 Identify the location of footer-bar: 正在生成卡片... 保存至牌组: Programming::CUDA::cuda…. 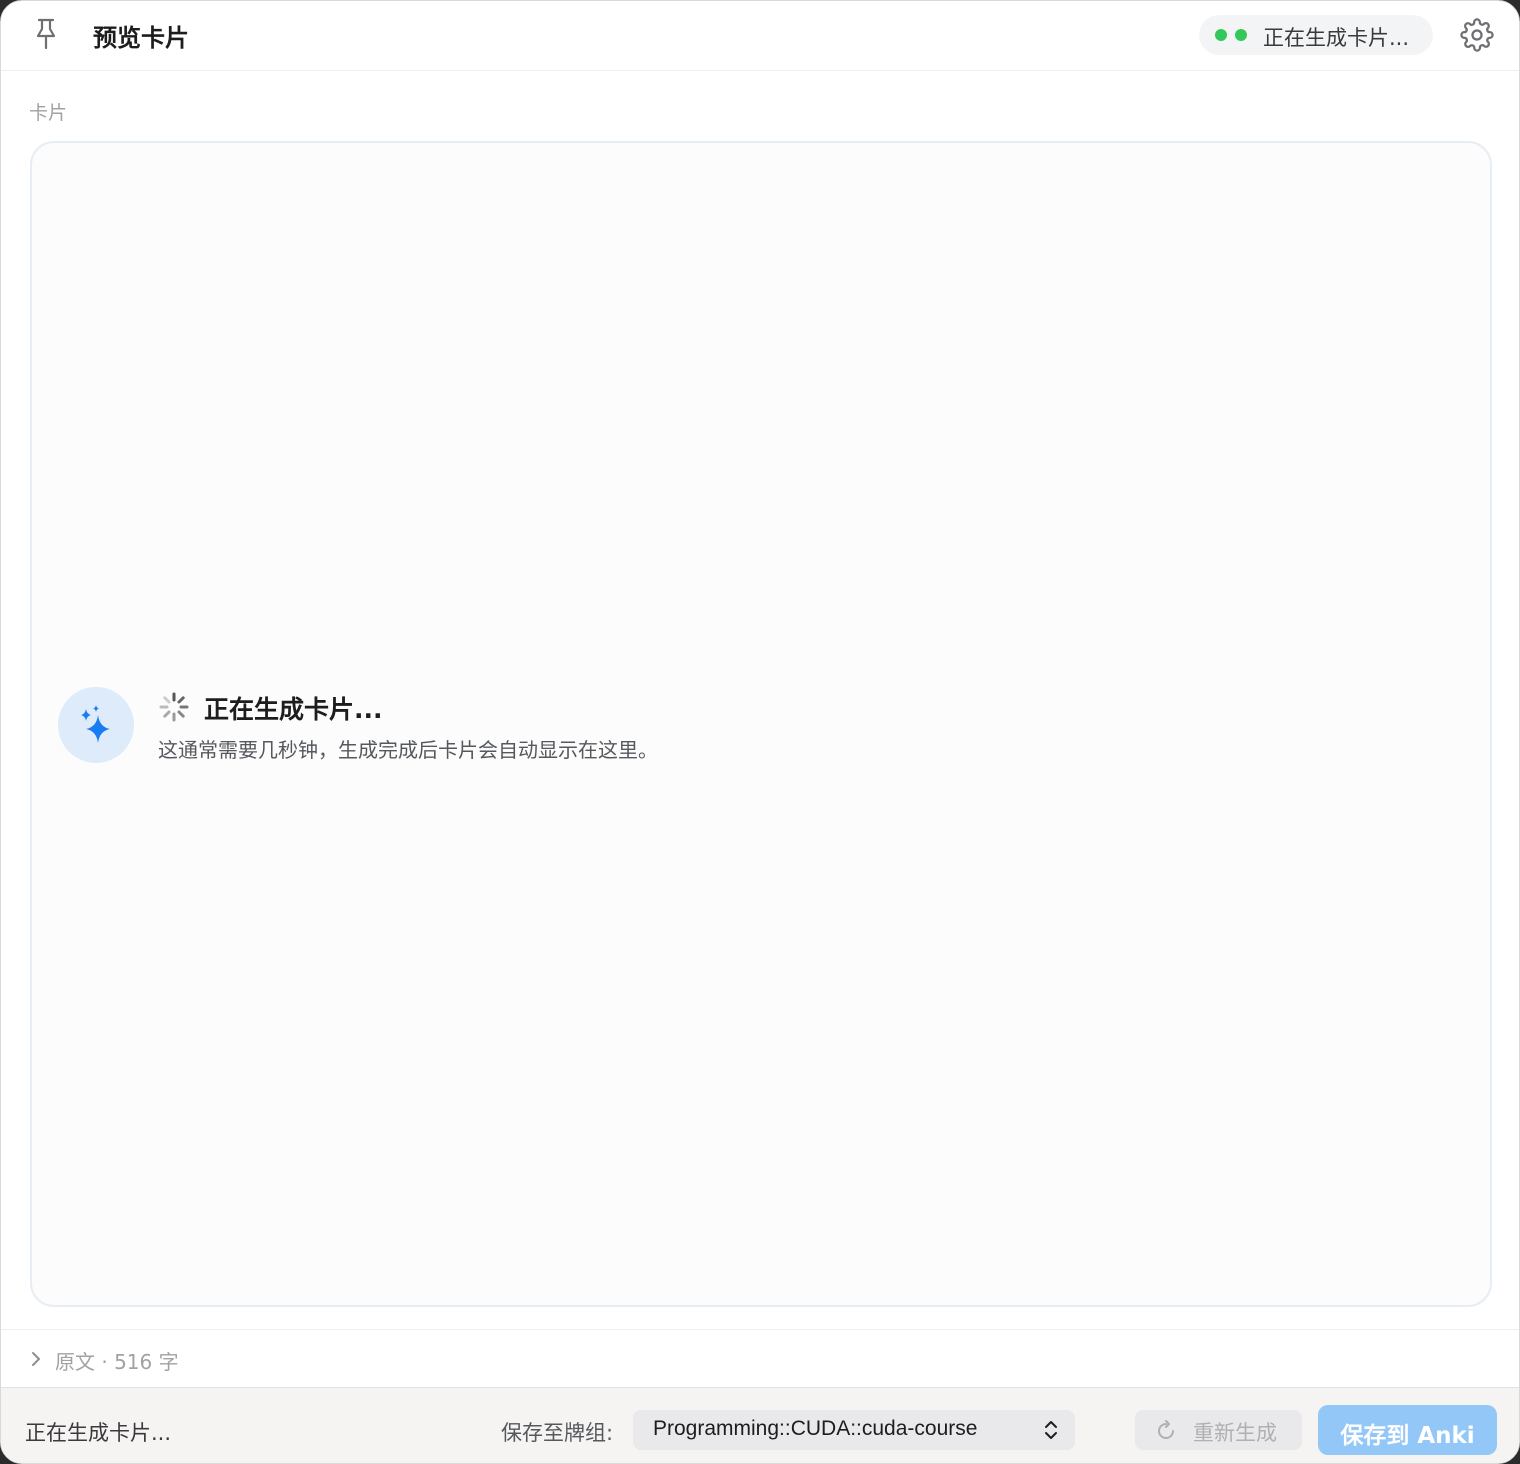
(760, 1425).